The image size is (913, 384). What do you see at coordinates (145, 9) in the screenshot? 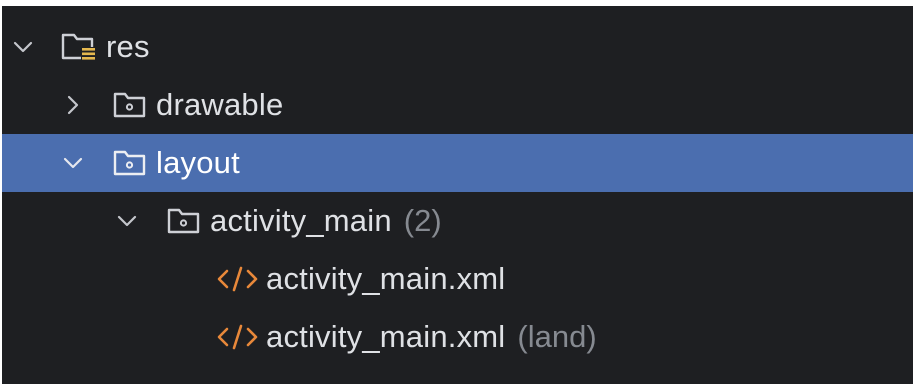
I see `partially-visible-row` at bounding box center [145, 9].